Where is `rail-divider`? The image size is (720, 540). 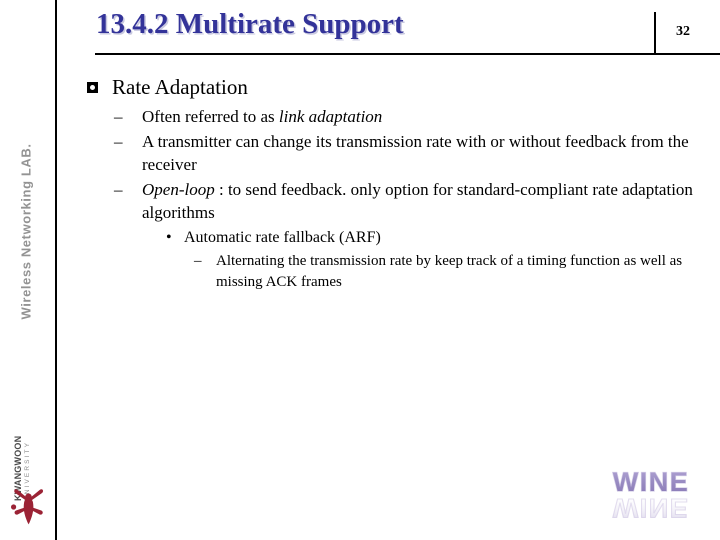
rail-divider is located at coordinates (56, 270).